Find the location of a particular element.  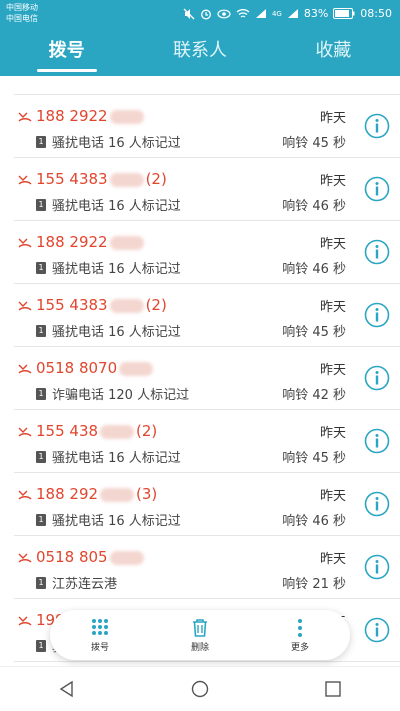

dialpad-button: 拨号 is located at coordinates (100, 635).